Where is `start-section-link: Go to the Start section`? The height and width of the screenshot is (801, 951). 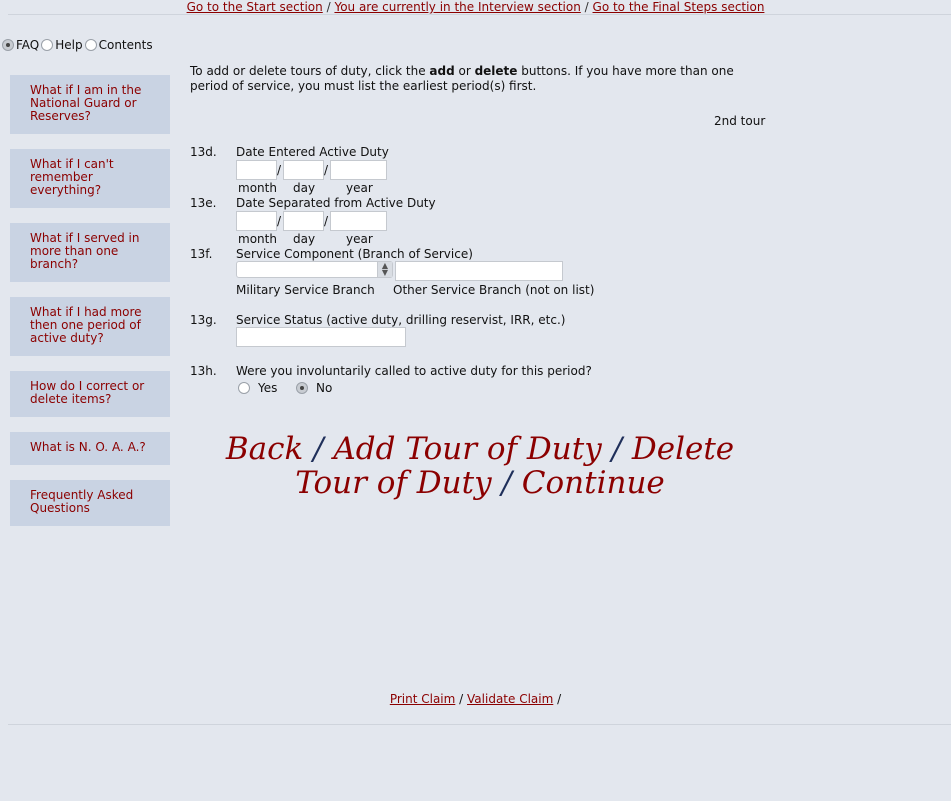
start-section-link: Go to the Start section is located at coordinates (255, 7).